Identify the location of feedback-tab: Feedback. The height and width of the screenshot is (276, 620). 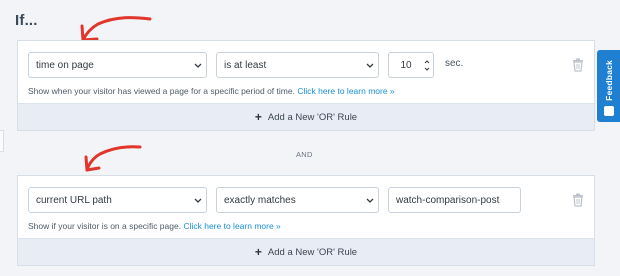
(608, 86).